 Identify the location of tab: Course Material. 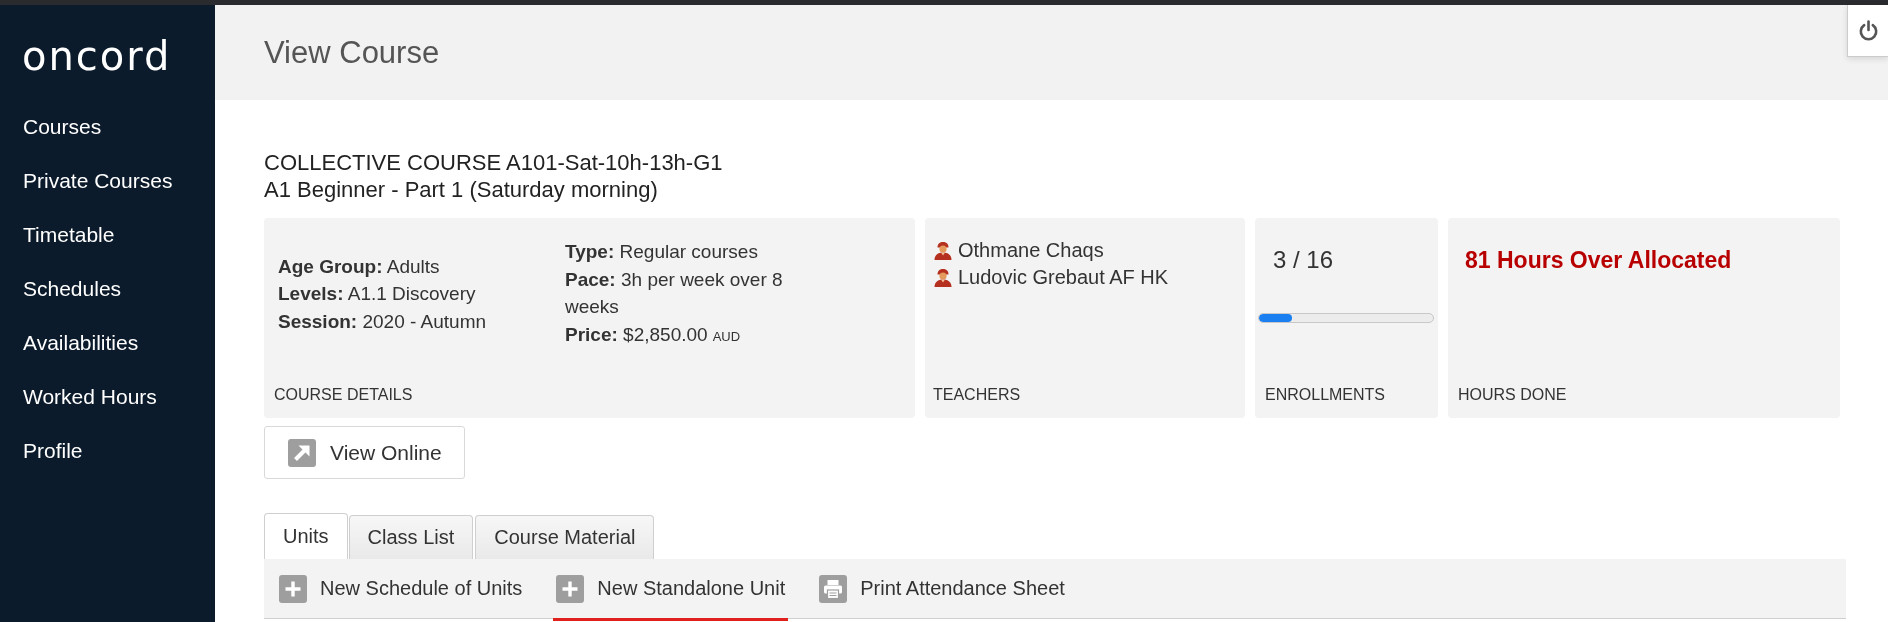
(565, 537).